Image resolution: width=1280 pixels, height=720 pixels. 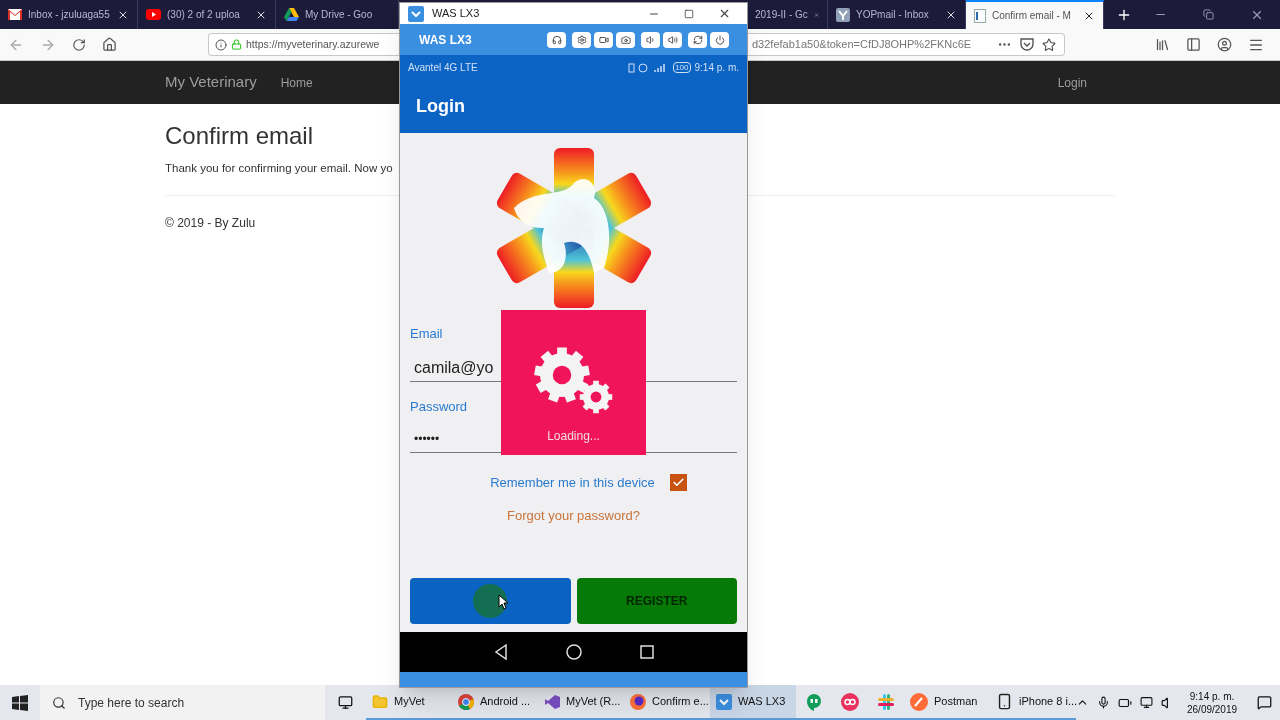 What do you see at coordinates (893, 15) in the screenshot?
I see `tab-title: YOPmail - Inbox` at bounding box center [893, 15].